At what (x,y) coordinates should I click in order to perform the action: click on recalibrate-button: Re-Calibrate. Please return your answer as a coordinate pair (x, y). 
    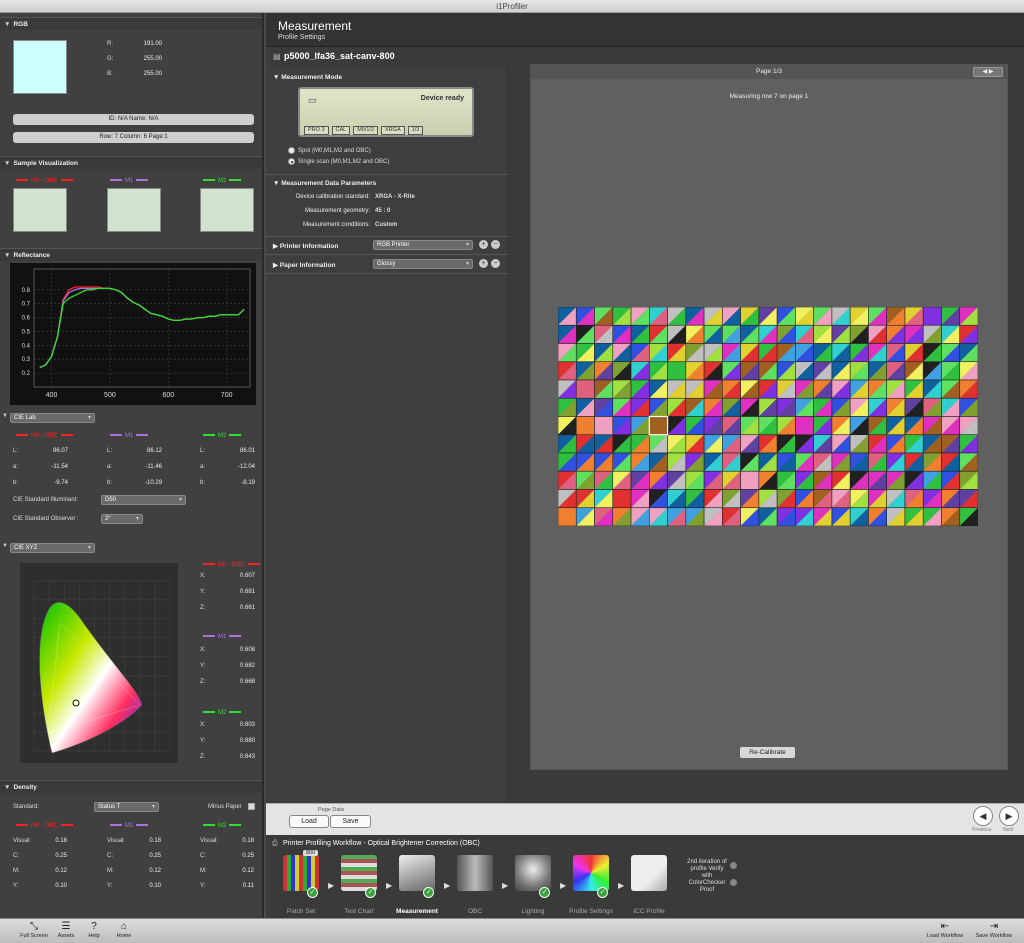
    Looking at the image, I should click on (767, 752).